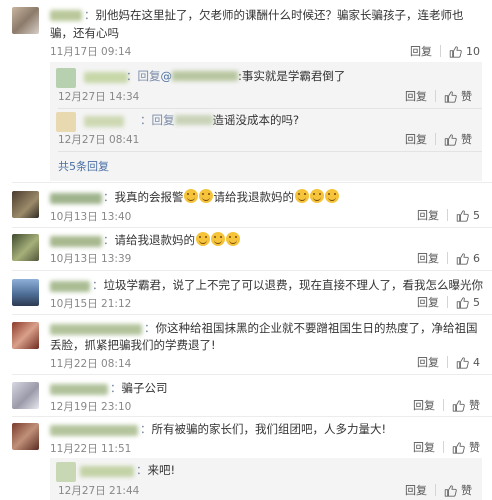 The height and width of the screenshot is (500, 492). Describe the element at coordinates (476, 215) in the screenshot. I see `like-count: 5` at that location.